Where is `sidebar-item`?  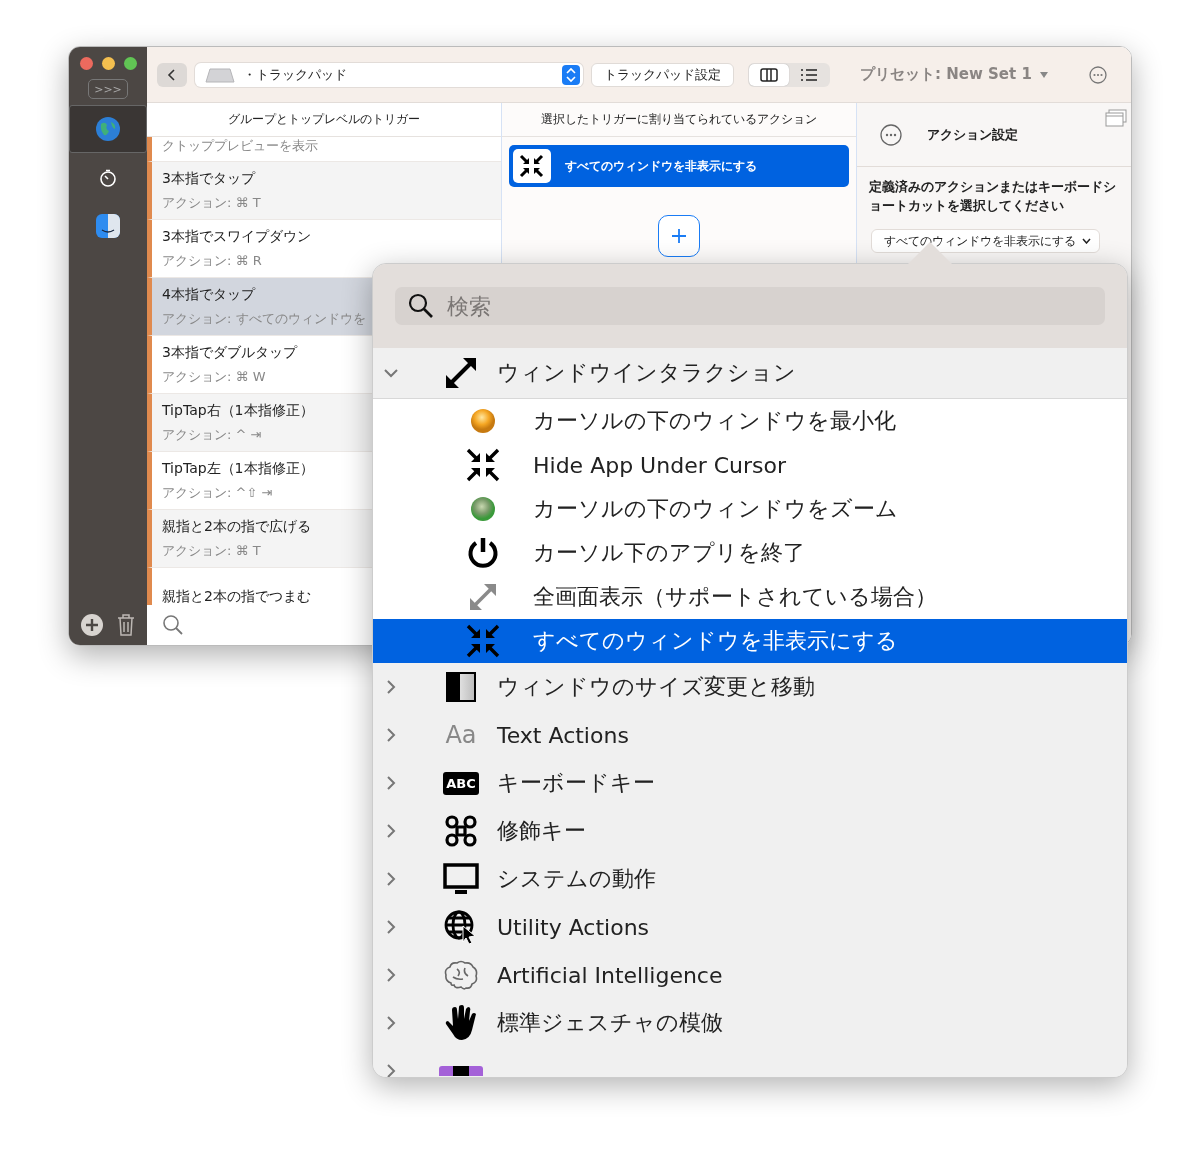 sidebar-item is located at coordinates (108, 129).